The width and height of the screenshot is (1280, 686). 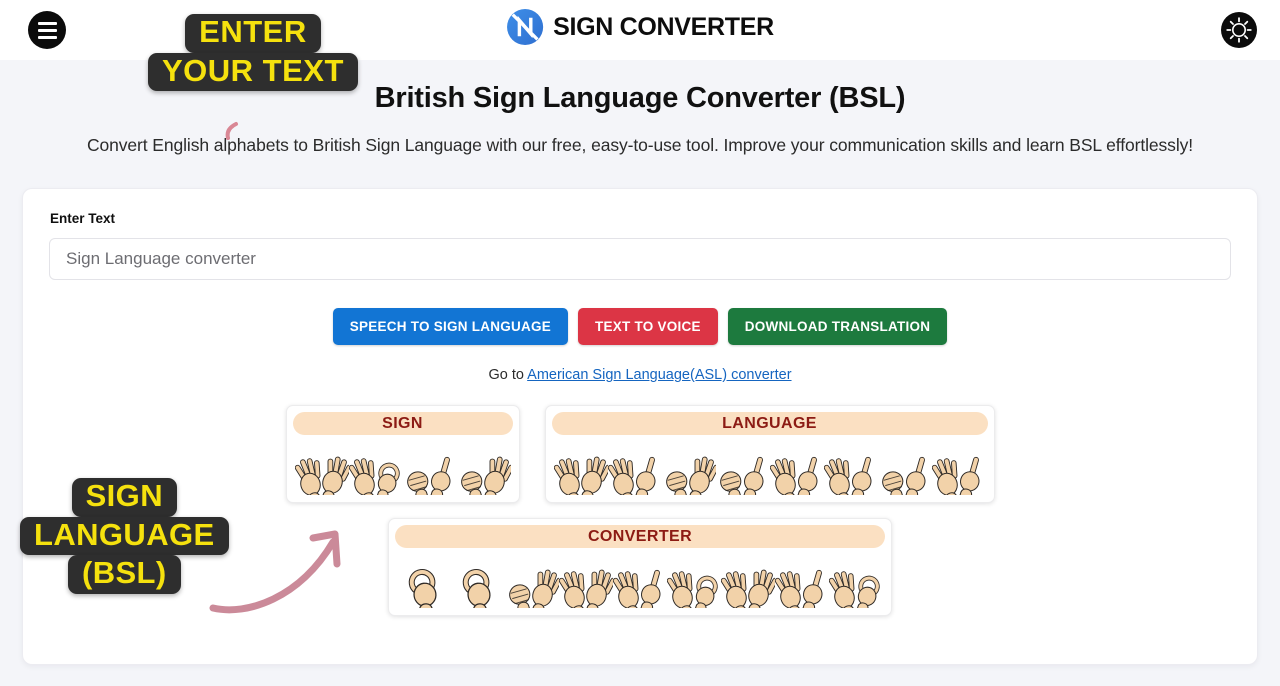 I want to click on brand-logo-link: SIGN CONVERTER, so click(x=640, y=27).